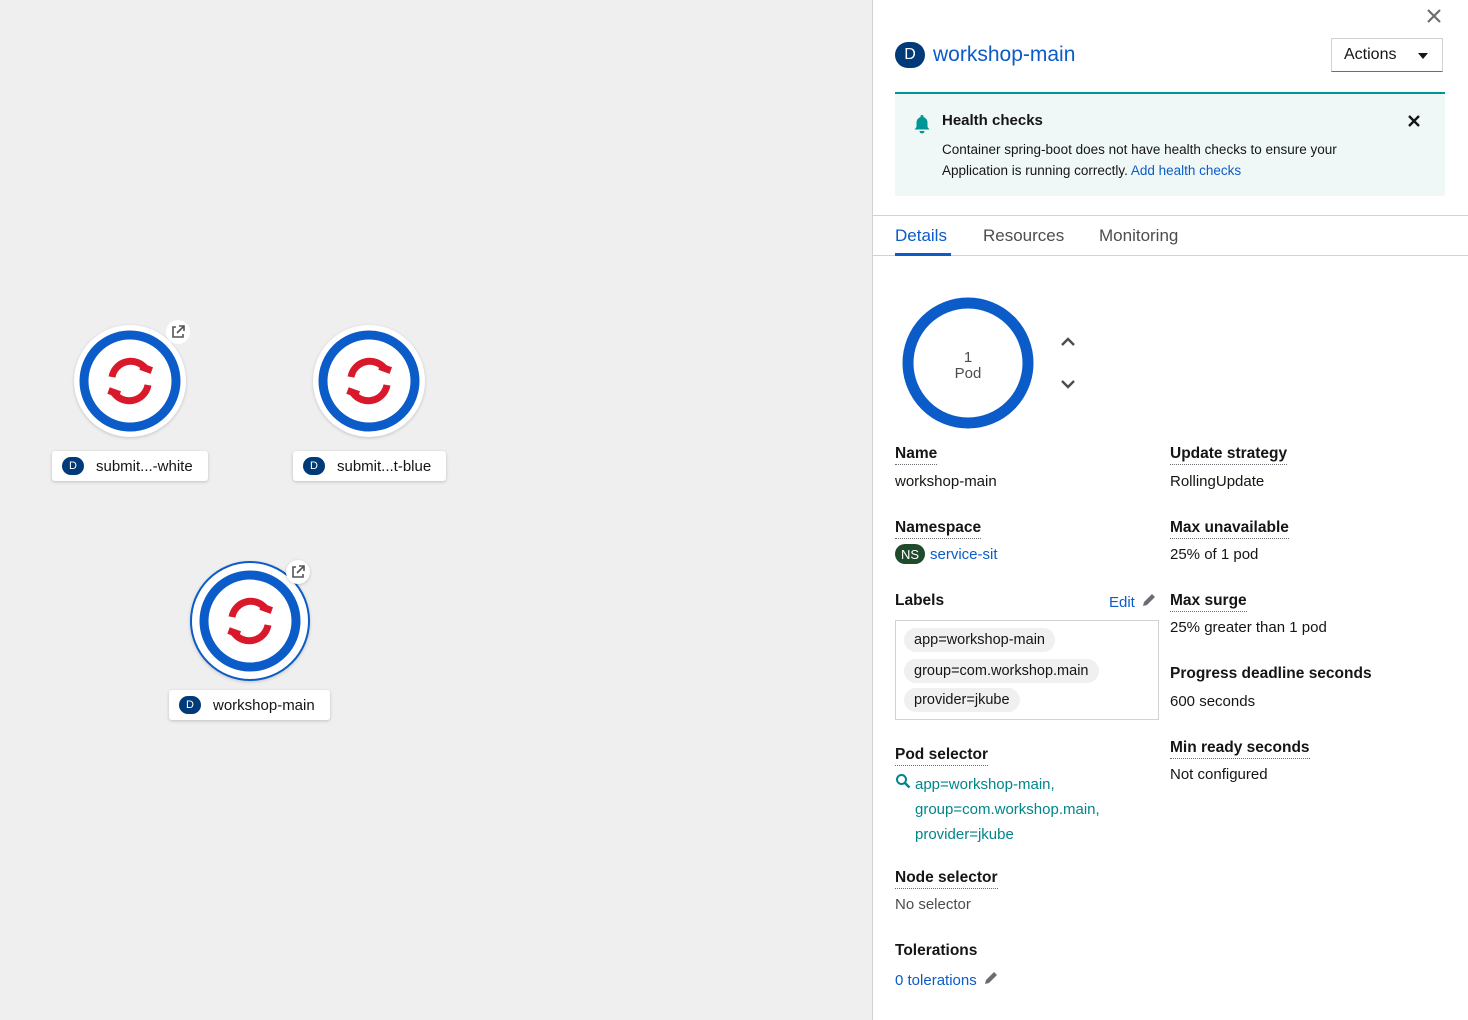 This screenshot has height=1020, width=1468. I want to click on scale-down-icon, so click(1068, 386).